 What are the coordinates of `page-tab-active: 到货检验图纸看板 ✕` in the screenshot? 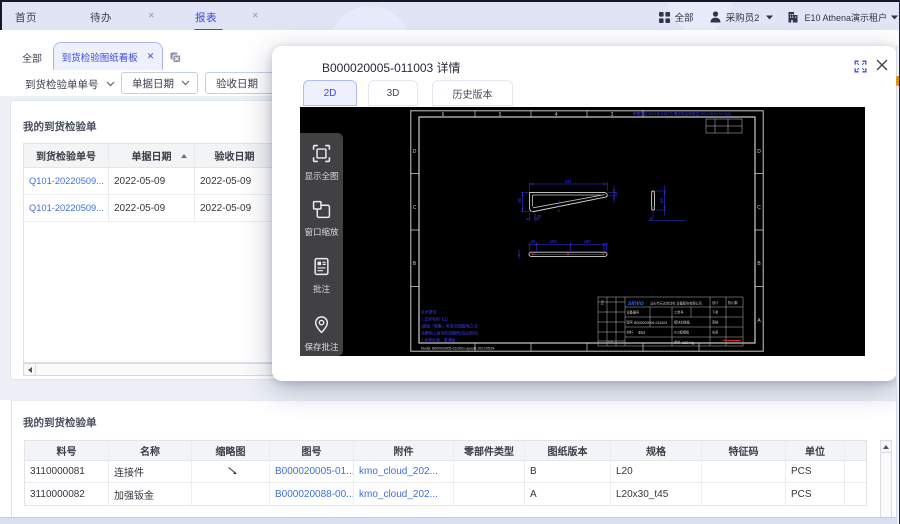 It's located at (108, 56).